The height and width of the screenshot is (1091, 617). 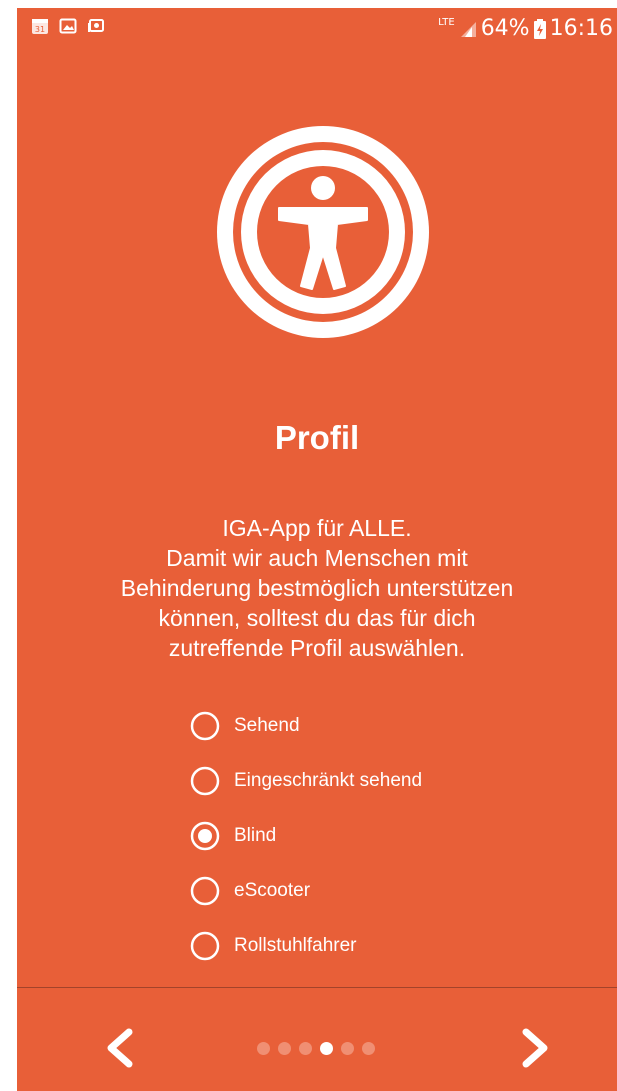 What do you see at coordinates (255, 835) in the screenshot?
I see `radio-label: Blind` at bounding box center [255, 835].